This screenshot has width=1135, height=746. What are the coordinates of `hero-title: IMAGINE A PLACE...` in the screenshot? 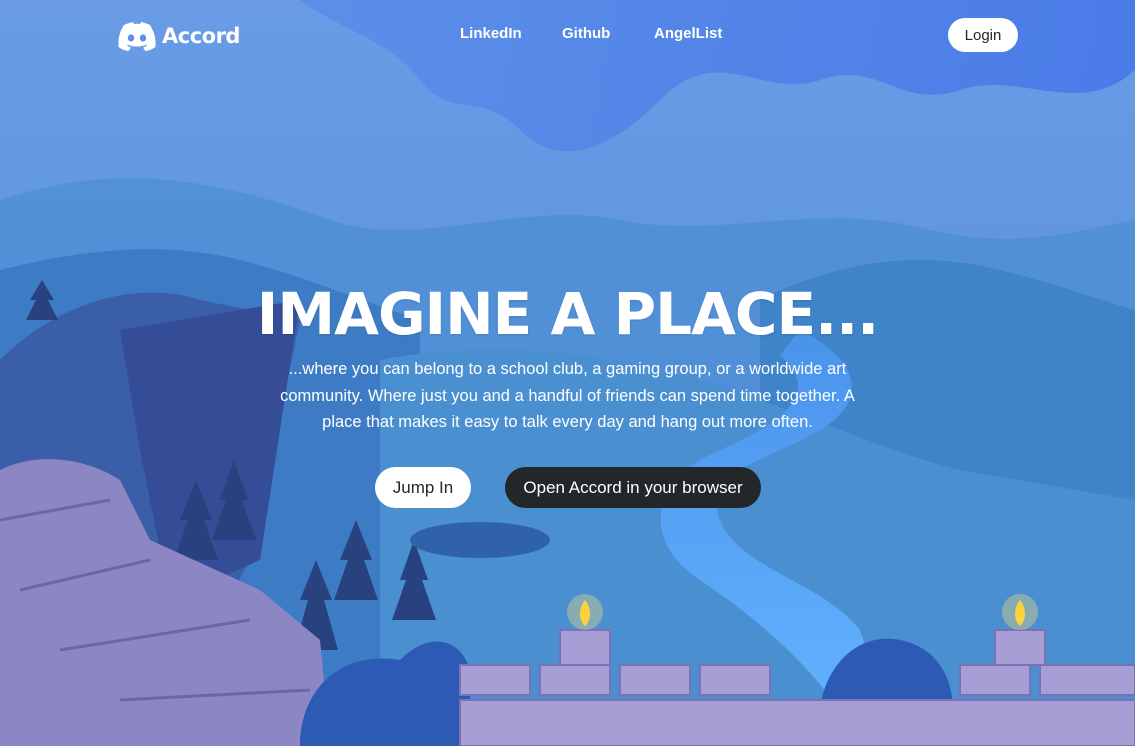 It's located at (567, 314).